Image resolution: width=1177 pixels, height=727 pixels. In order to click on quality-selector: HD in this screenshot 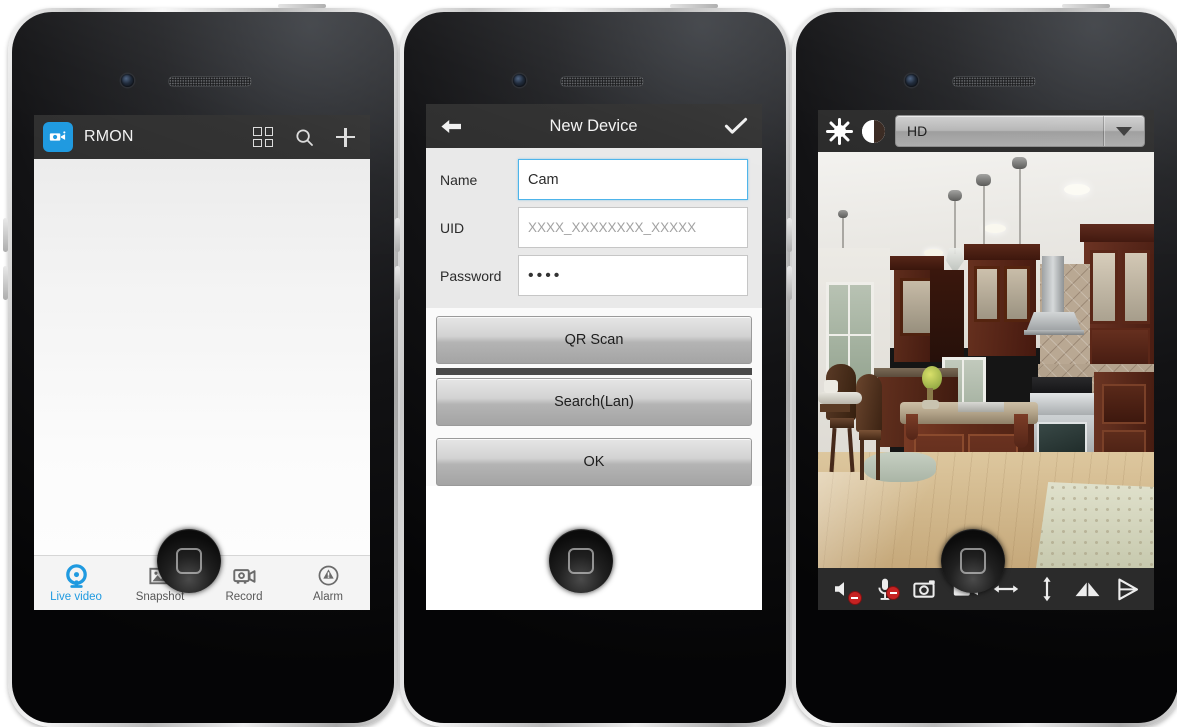, I will do `click(1020, 131)`.